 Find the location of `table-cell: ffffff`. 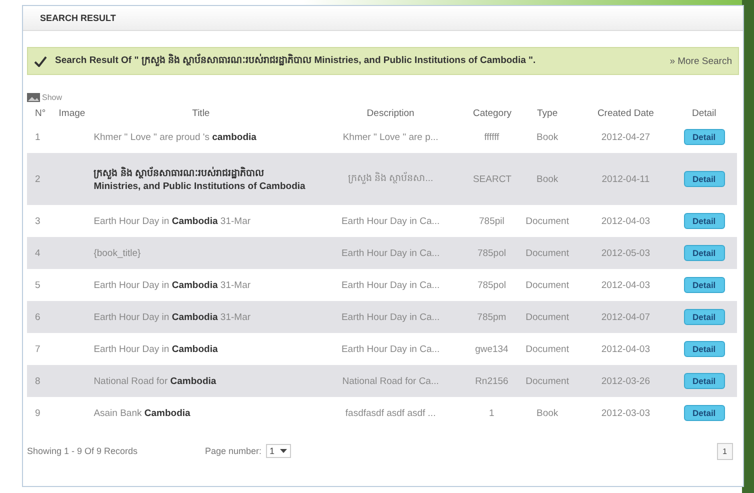

table-cell: ffffff is located at coordinates (491, 137).